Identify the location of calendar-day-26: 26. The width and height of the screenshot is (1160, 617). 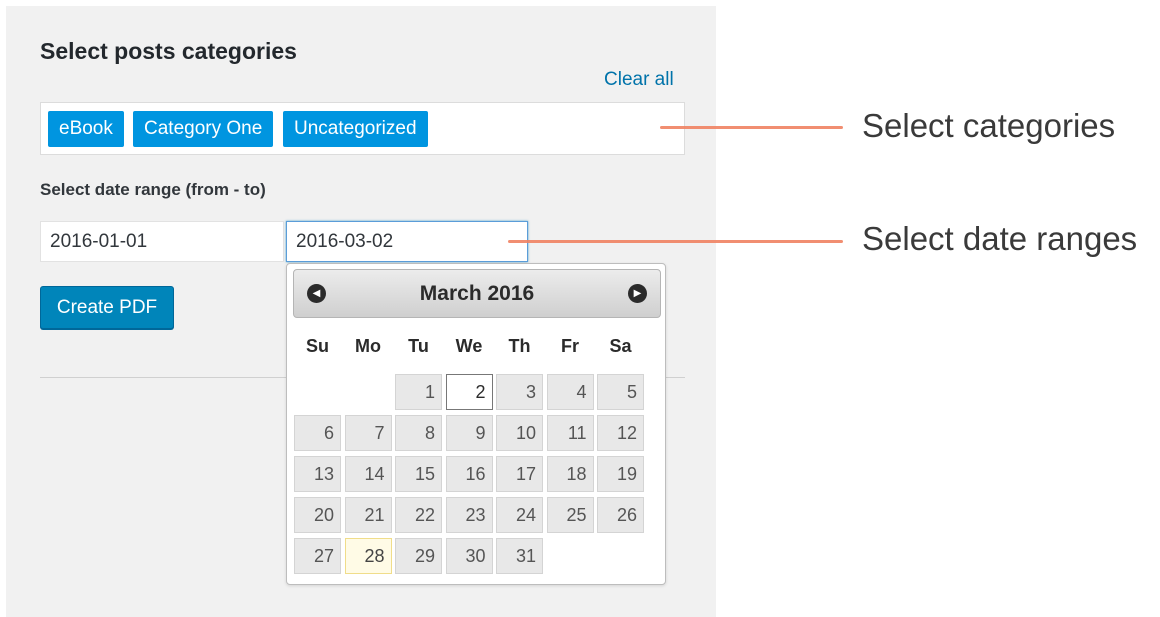
(620, 515).